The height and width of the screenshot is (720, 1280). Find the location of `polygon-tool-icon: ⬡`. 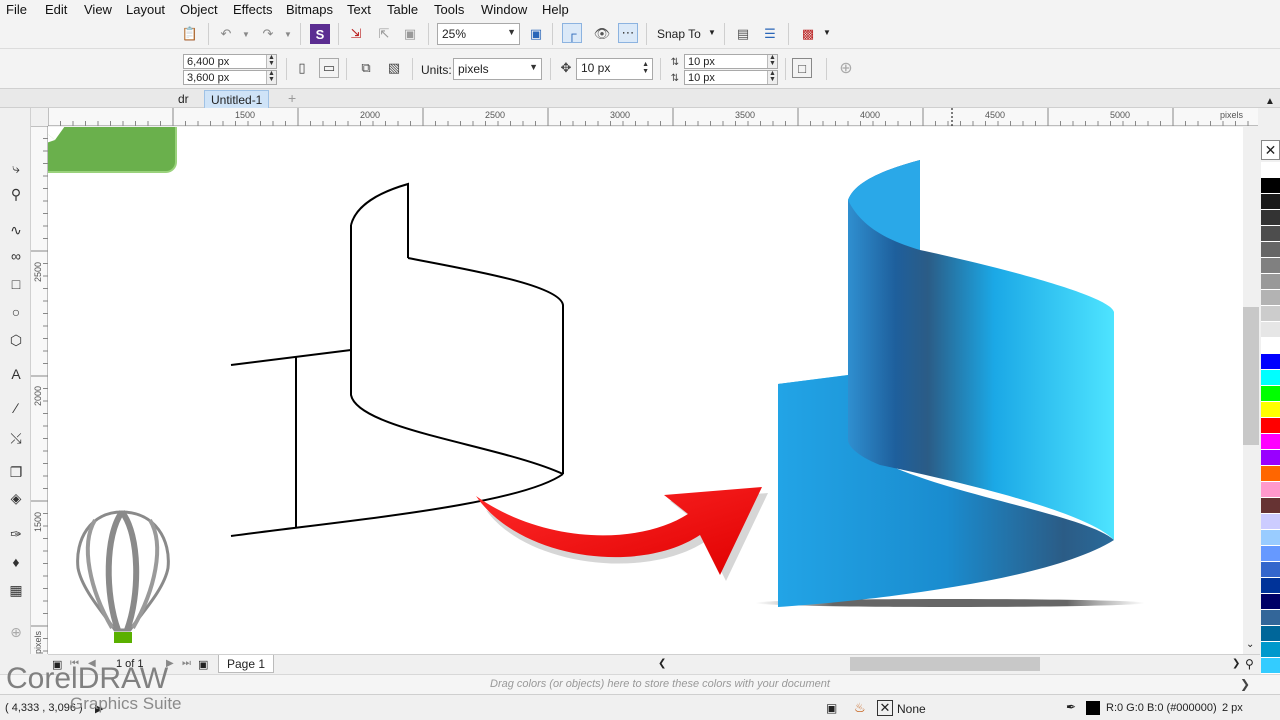

polygon-tool-icon: ⬡ is located at coordinates (16, 340).